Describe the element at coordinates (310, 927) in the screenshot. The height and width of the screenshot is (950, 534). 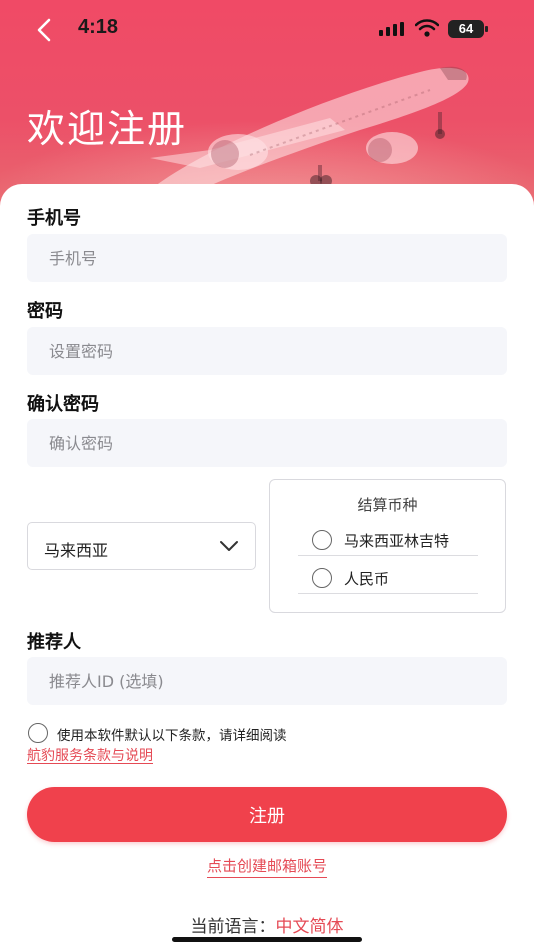
I see `language-value: 中文简体` at that location.